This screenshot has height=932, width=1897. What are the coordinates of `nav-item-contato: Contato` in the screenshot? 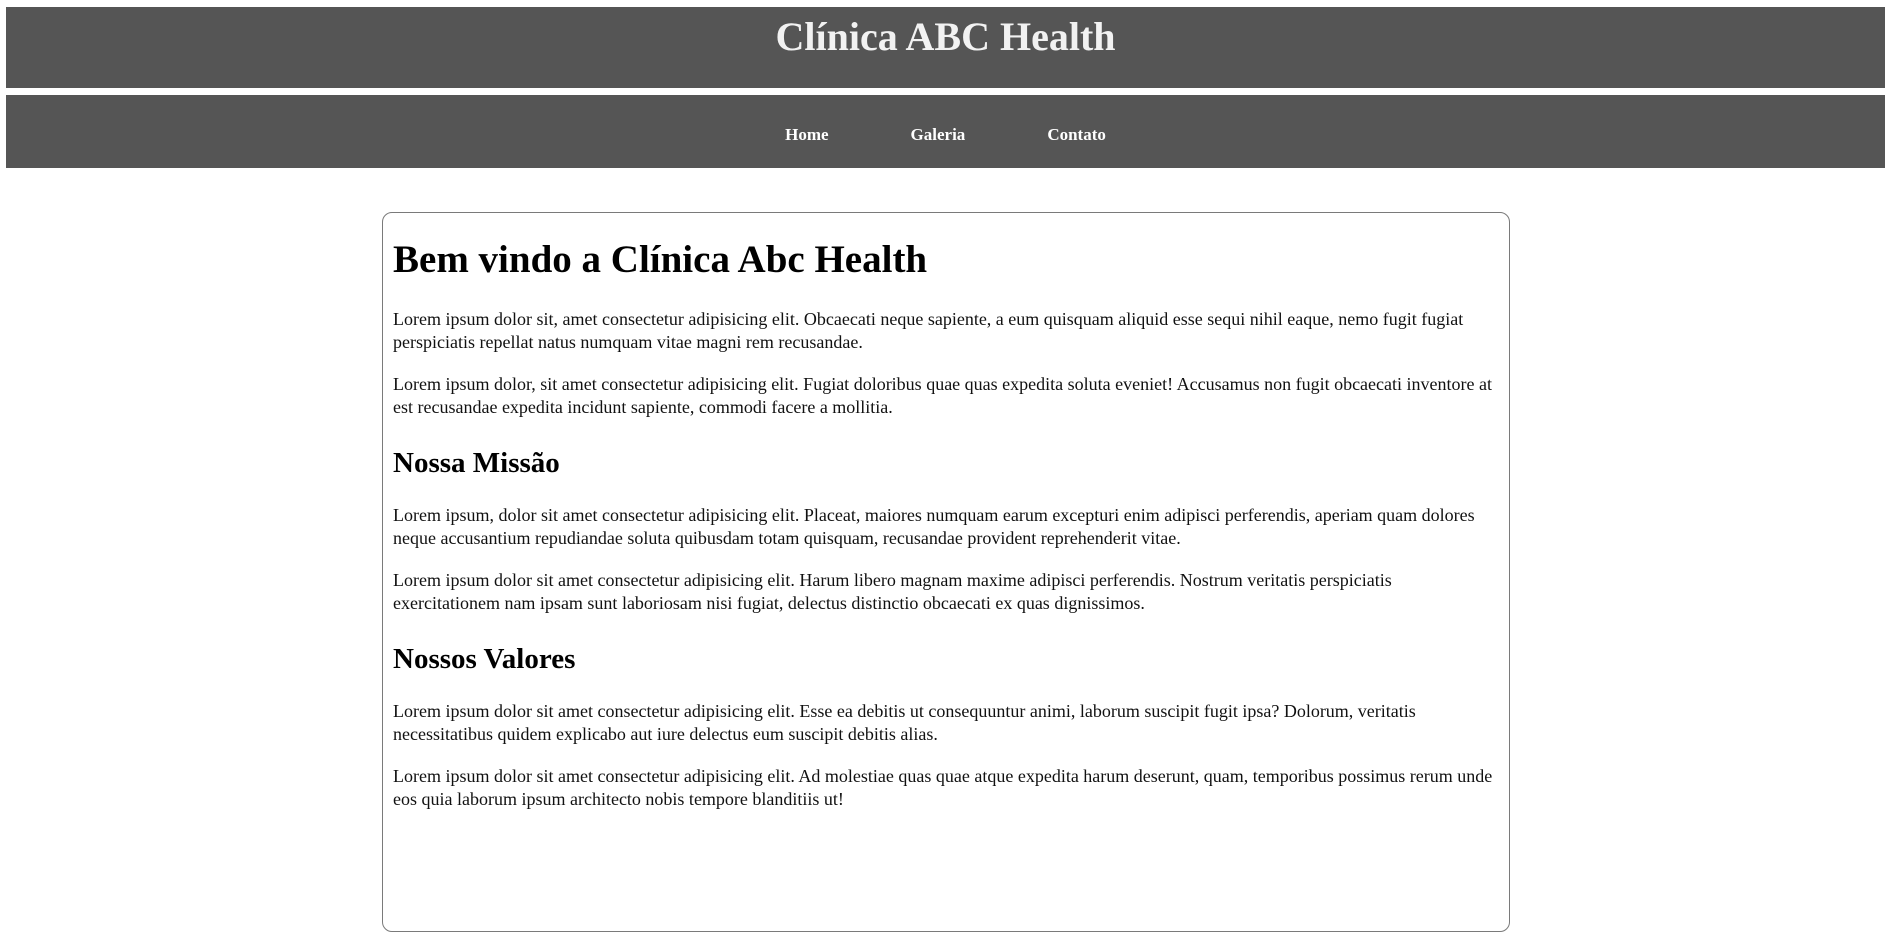 It's located at (1076, 132).